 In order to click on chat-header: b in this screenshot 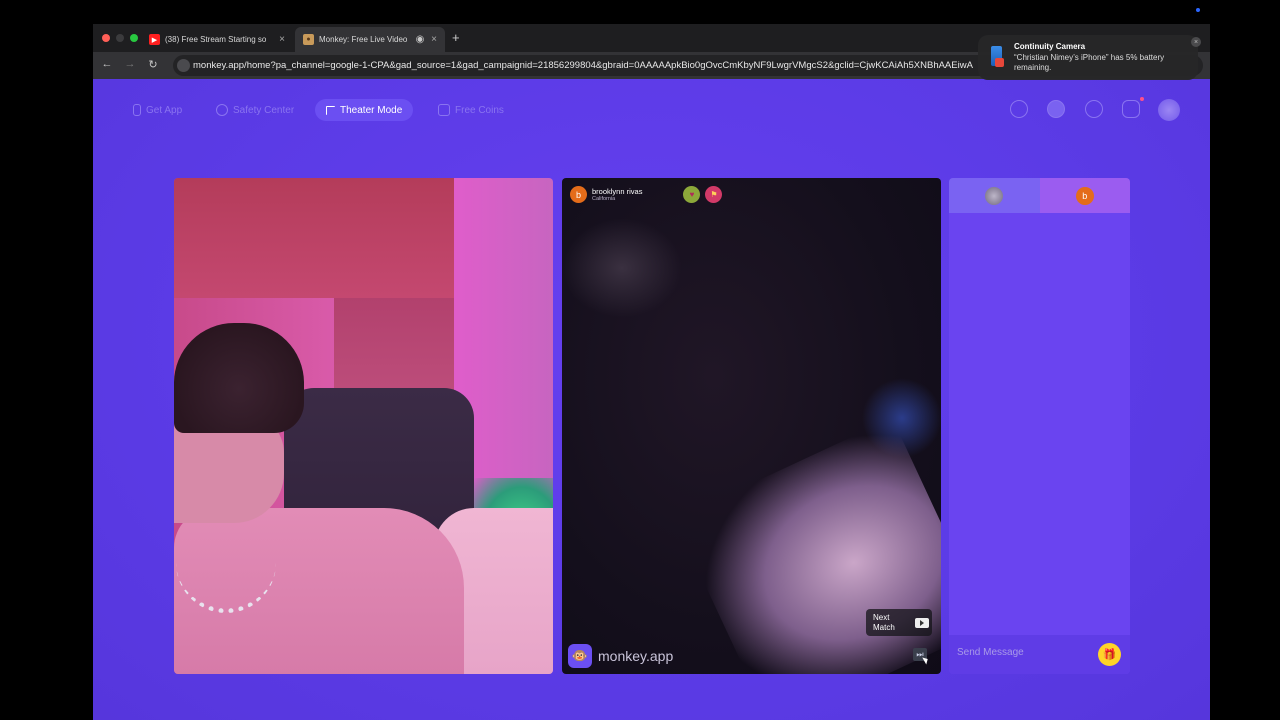, I will do `click(1039, 195)`.